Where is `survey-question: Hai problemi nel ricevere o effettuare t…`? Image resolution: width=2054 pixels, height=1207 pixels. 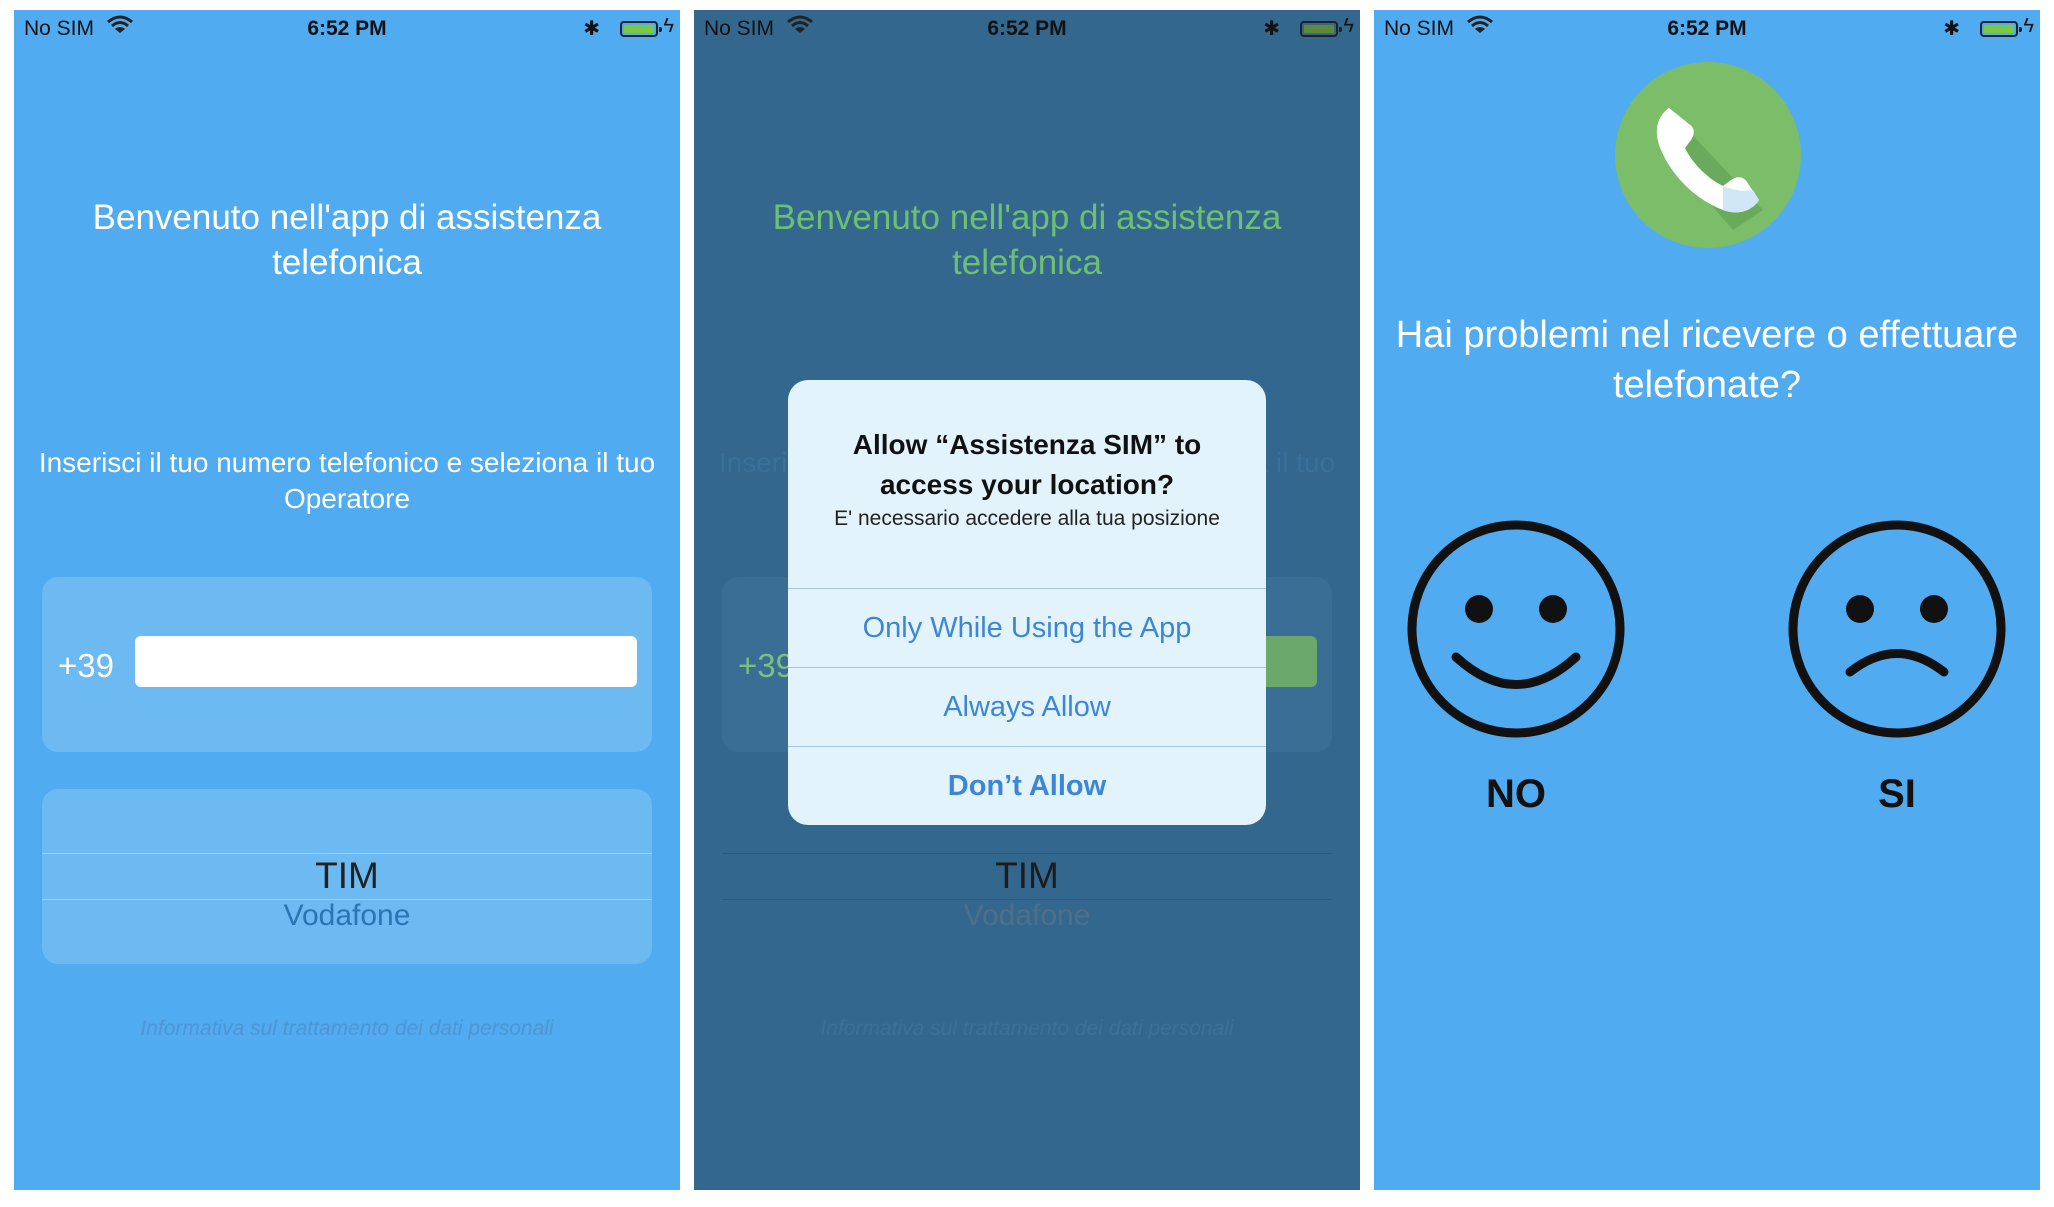 survey-question: Hai problemi nel ricevere o effettuare t… is located at coordinates (1707, 360).